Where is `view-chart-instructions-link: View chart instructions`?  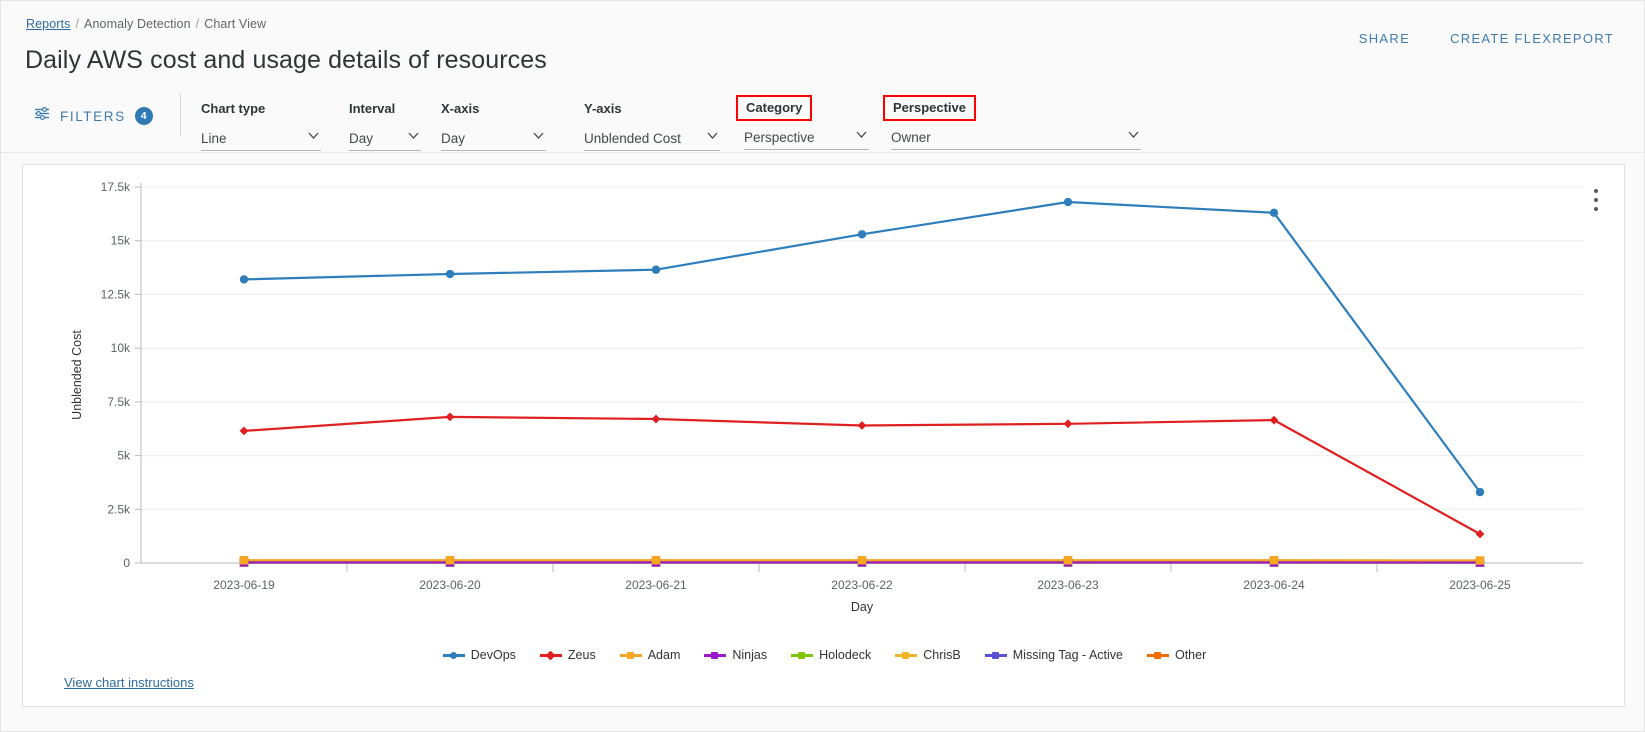 view-chart-instructions-link: View chart instructions is located at coordinates (129, 682).